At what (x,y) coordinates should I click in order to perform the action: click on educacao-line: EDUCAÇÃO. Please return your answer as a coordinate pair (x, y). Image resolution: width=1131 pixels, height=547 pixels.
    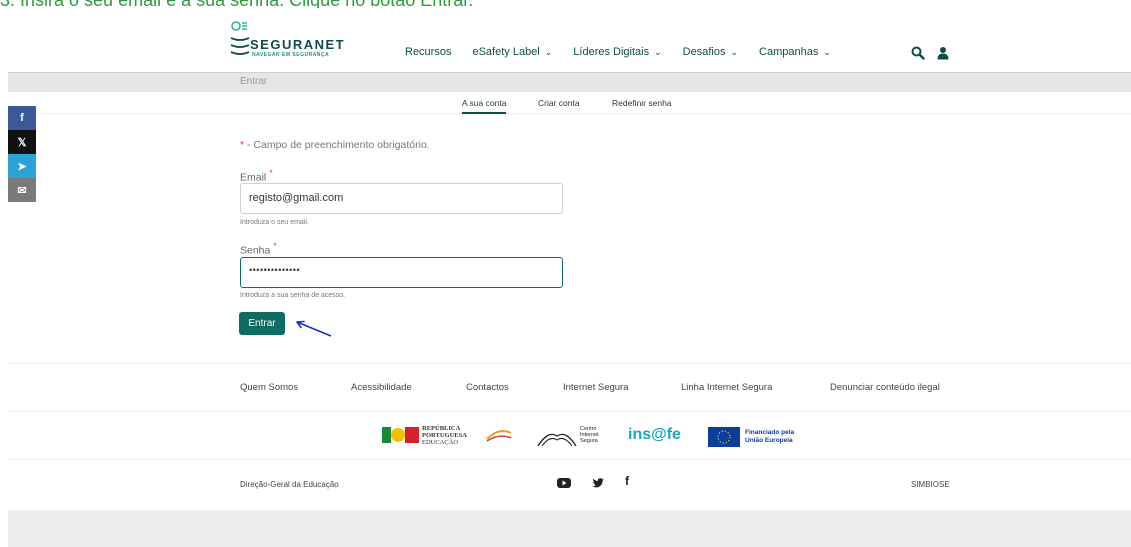
    Looking at the image, I should click on (440, 442).